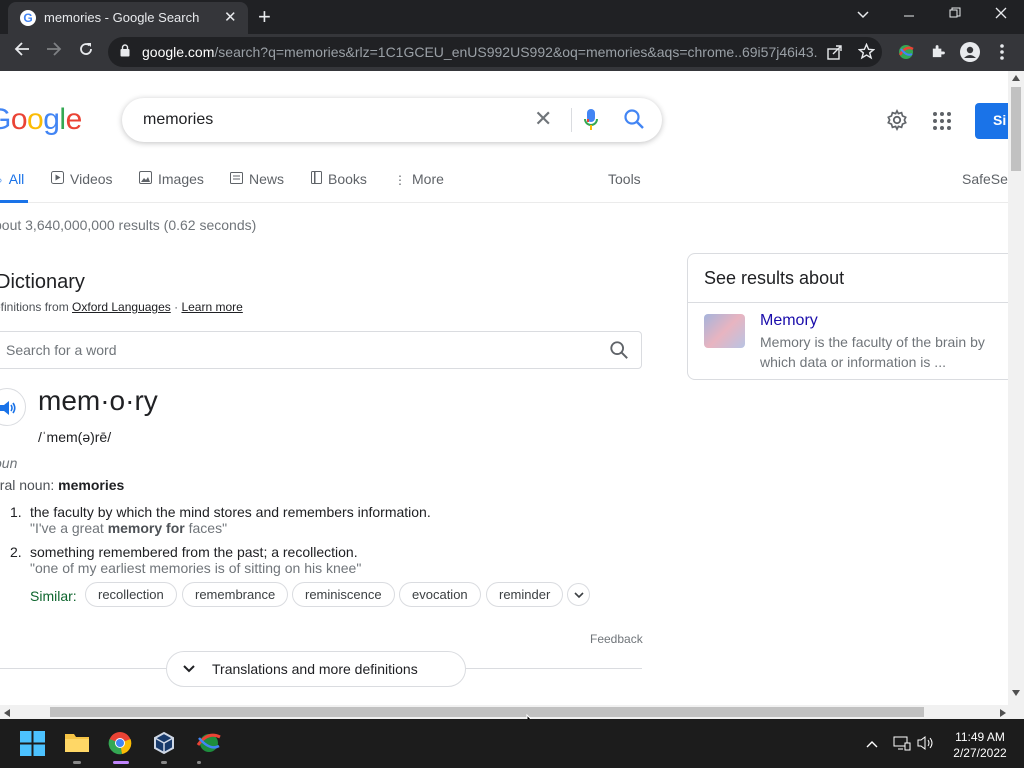  What do you see at coordinates (171, 179) in the screenshot?
I see `tab-images: Images` at bounding box center [171, 179].